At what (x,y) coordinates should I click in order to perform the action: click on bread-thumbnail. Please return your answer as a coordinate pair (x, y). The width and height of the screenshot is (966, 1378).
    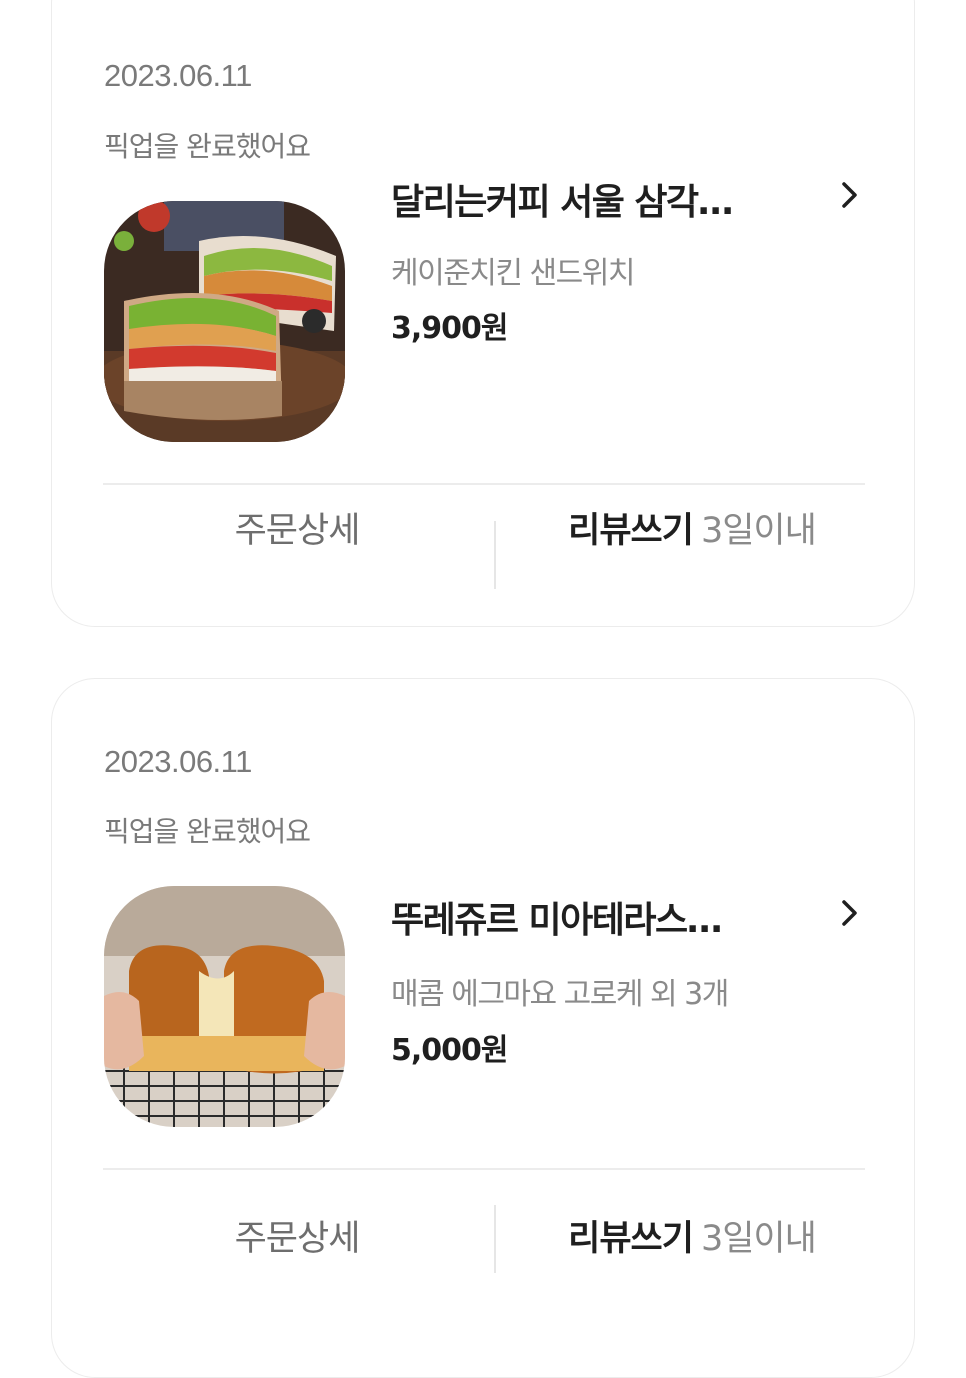
    Looking at the image, I should click on (224, 1006).